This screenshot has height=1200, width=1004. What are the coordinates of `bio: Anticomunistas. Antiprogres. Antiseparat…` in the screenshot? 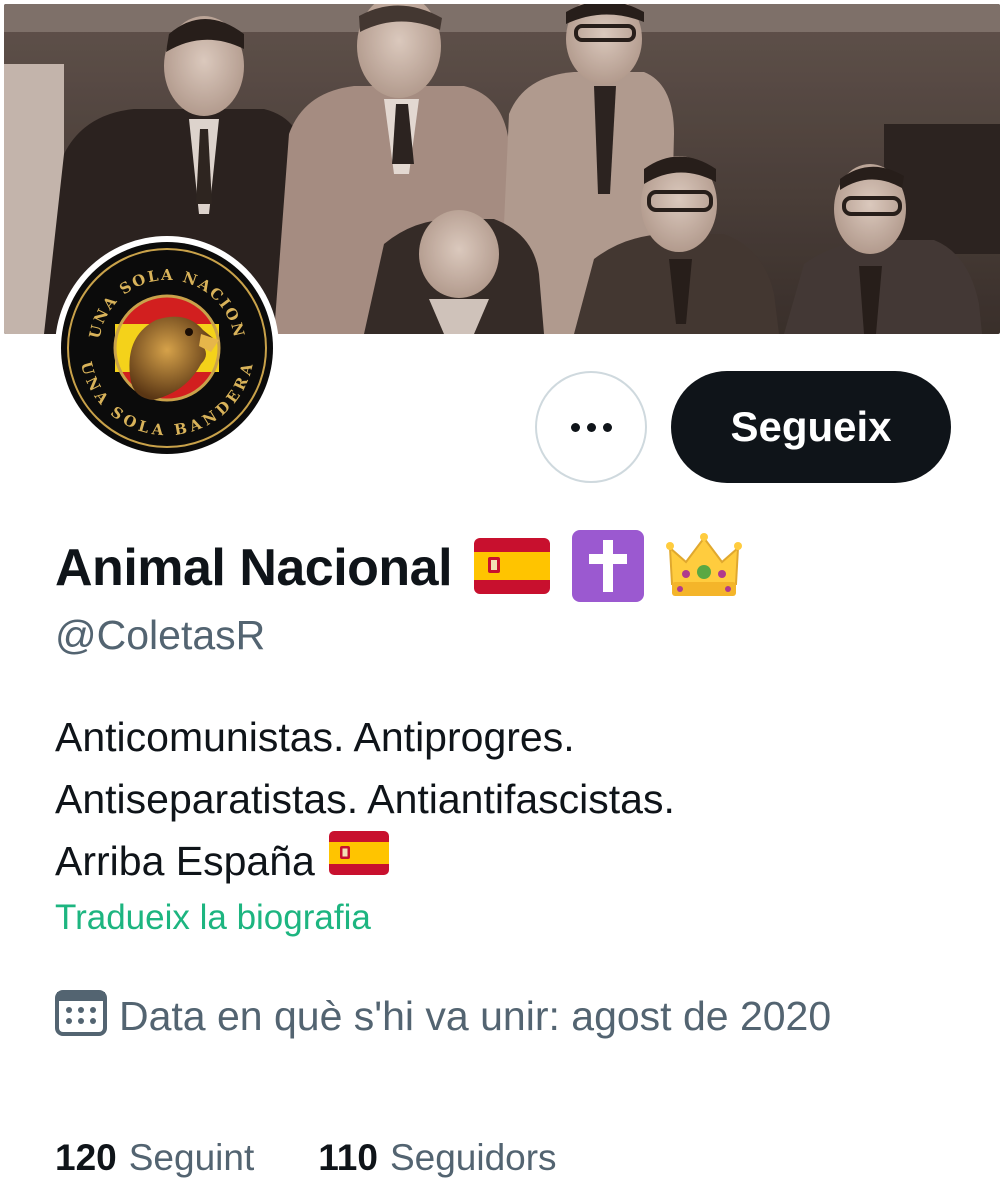 It's located at (505, 799).